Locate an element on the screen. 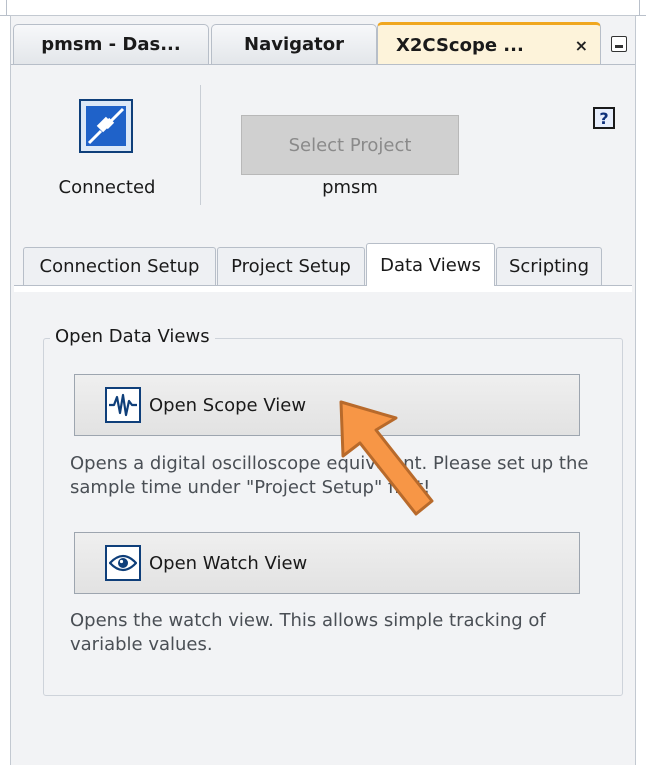 This screenshot has height=769, width=646. oscilloscope-glyph is located at coordinates (123, 405).